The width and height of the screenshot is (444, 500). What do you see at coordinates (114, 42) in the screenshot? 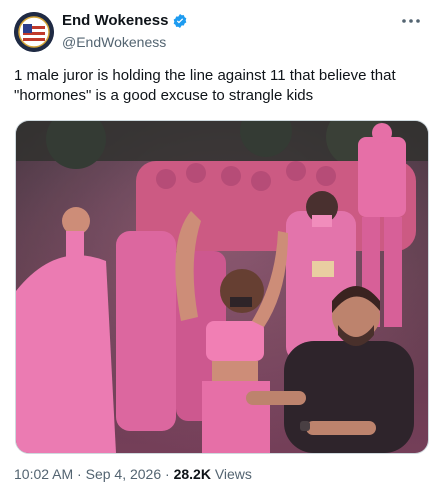
I see `author-handle: @EndWokeness` at bounding box center [114, 42].